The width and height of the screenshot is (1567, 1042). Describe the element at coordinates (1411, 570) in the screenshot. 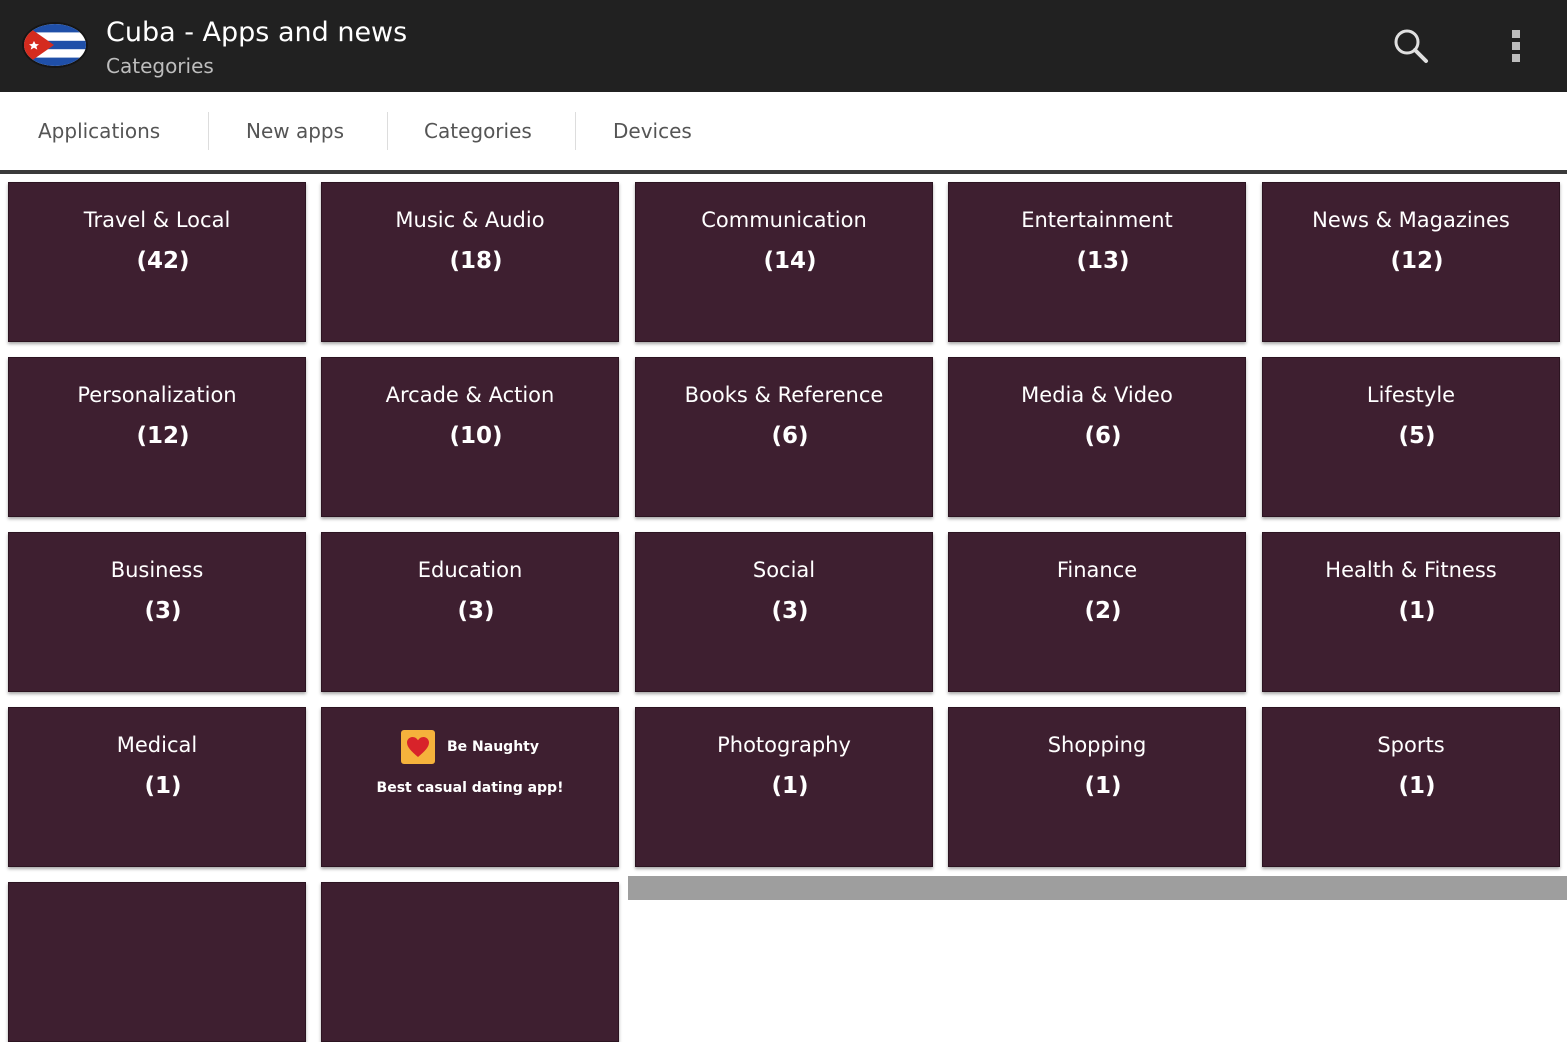

I see `category-name: Health & Fitness` at that location.